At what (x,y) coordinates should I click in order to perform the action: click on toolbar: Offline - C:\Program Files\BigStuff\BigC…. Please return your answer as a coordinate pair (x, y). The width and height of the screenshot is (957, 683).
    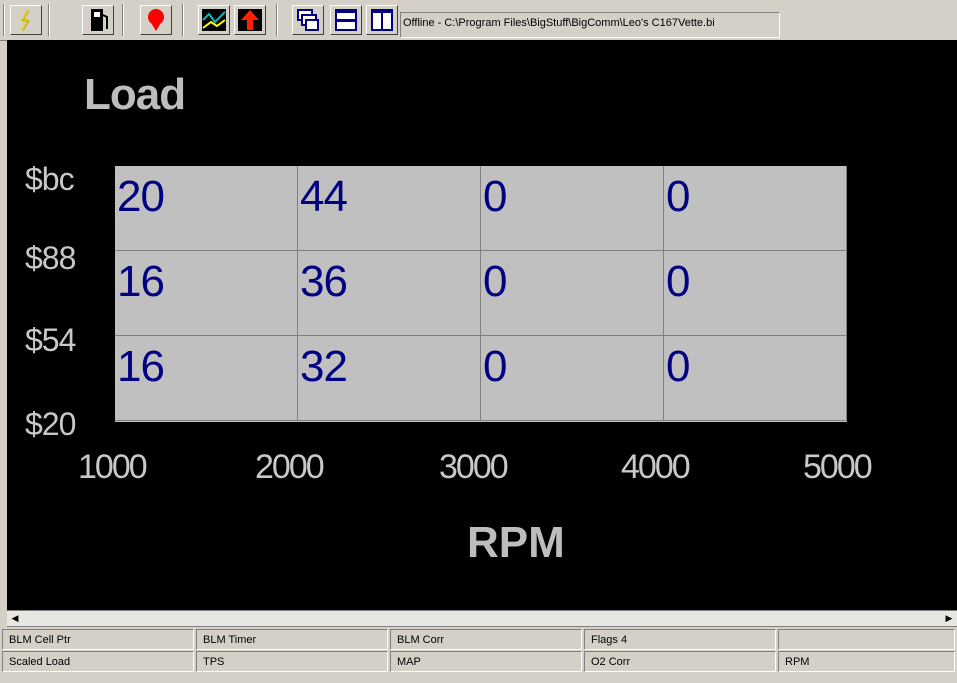
    Looking at the image, I should click on (478, 20).